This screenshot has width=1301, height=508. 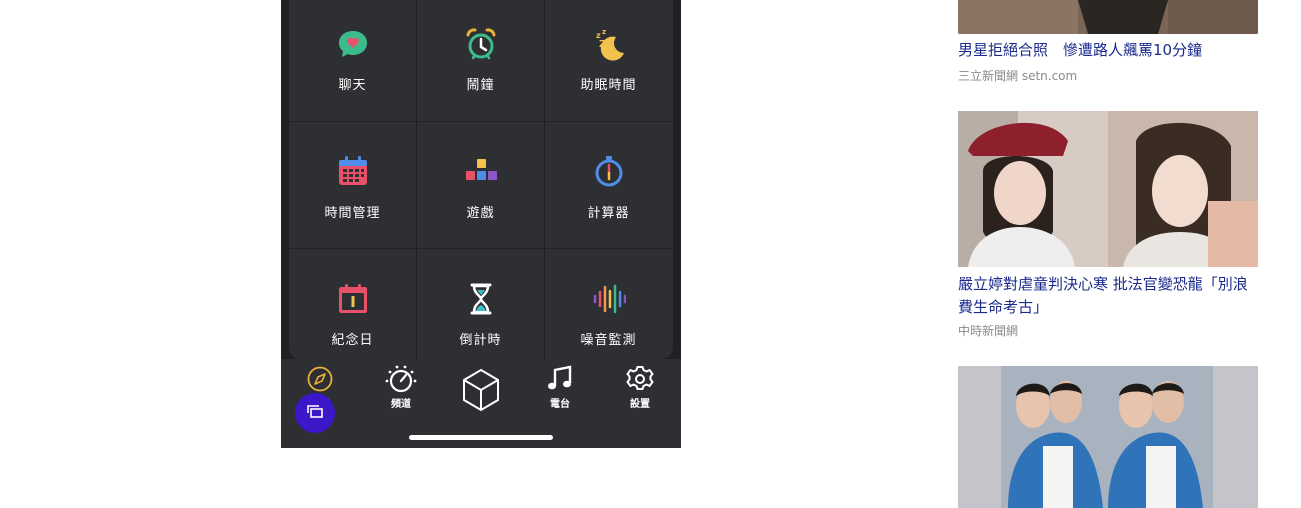 What do you see at coordinates (1108, 296) in the screenshot?
I see `news-headline: 嚴立婷對虐童判決心寒 批法官變恐龍「別浪費生命考古」` at bounding box center [1108, 296].